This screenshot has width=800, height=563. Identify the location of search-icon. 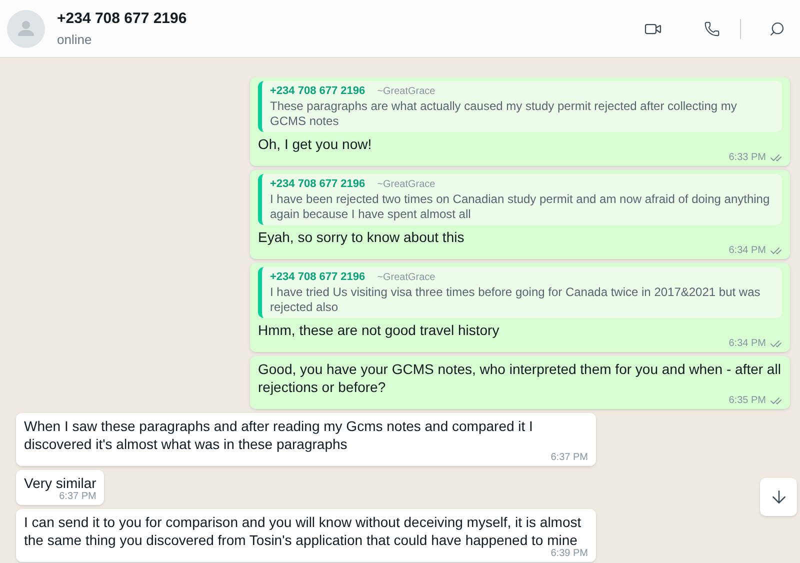
(777, 28).